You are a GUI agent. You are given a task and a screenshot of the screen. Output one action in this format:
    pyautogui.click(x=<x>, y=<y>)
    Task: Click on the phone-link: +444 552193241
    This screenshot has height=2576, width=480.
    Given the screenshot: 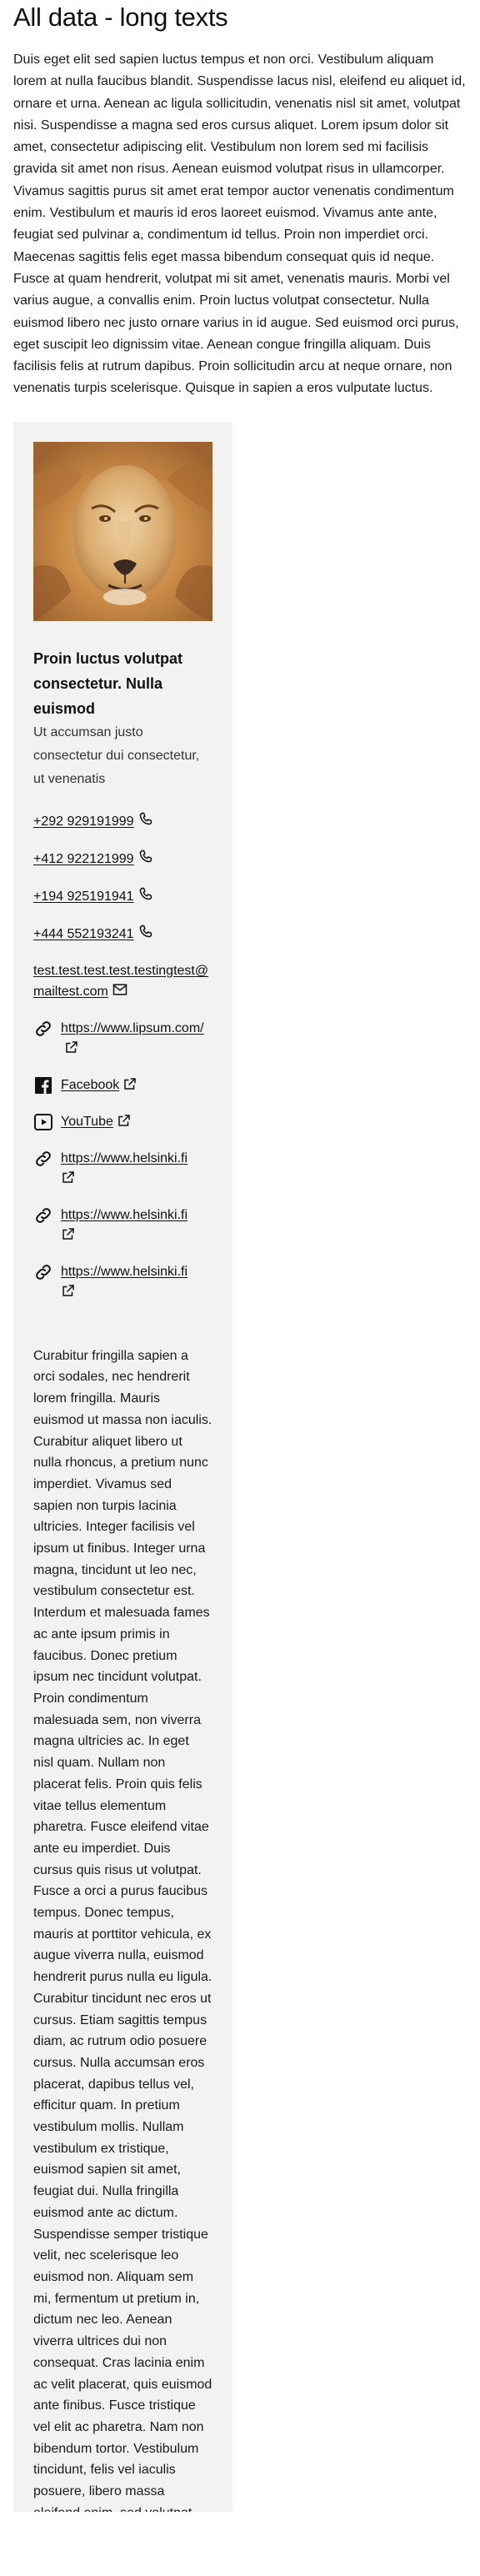 What is the action you would take?
    pyautogui.click(x=83, y=934)
    